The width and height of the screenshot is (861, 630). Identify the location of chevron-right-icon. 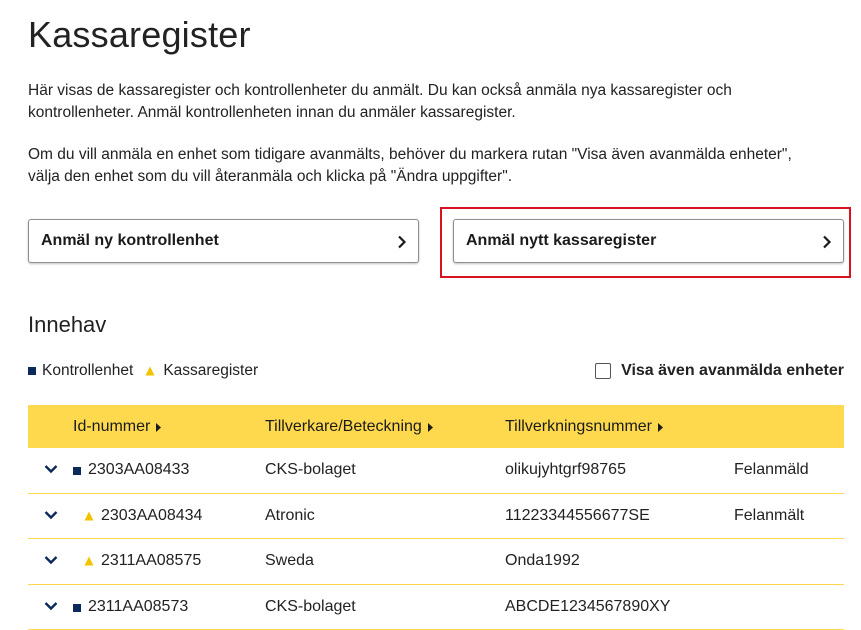
(402, 242).